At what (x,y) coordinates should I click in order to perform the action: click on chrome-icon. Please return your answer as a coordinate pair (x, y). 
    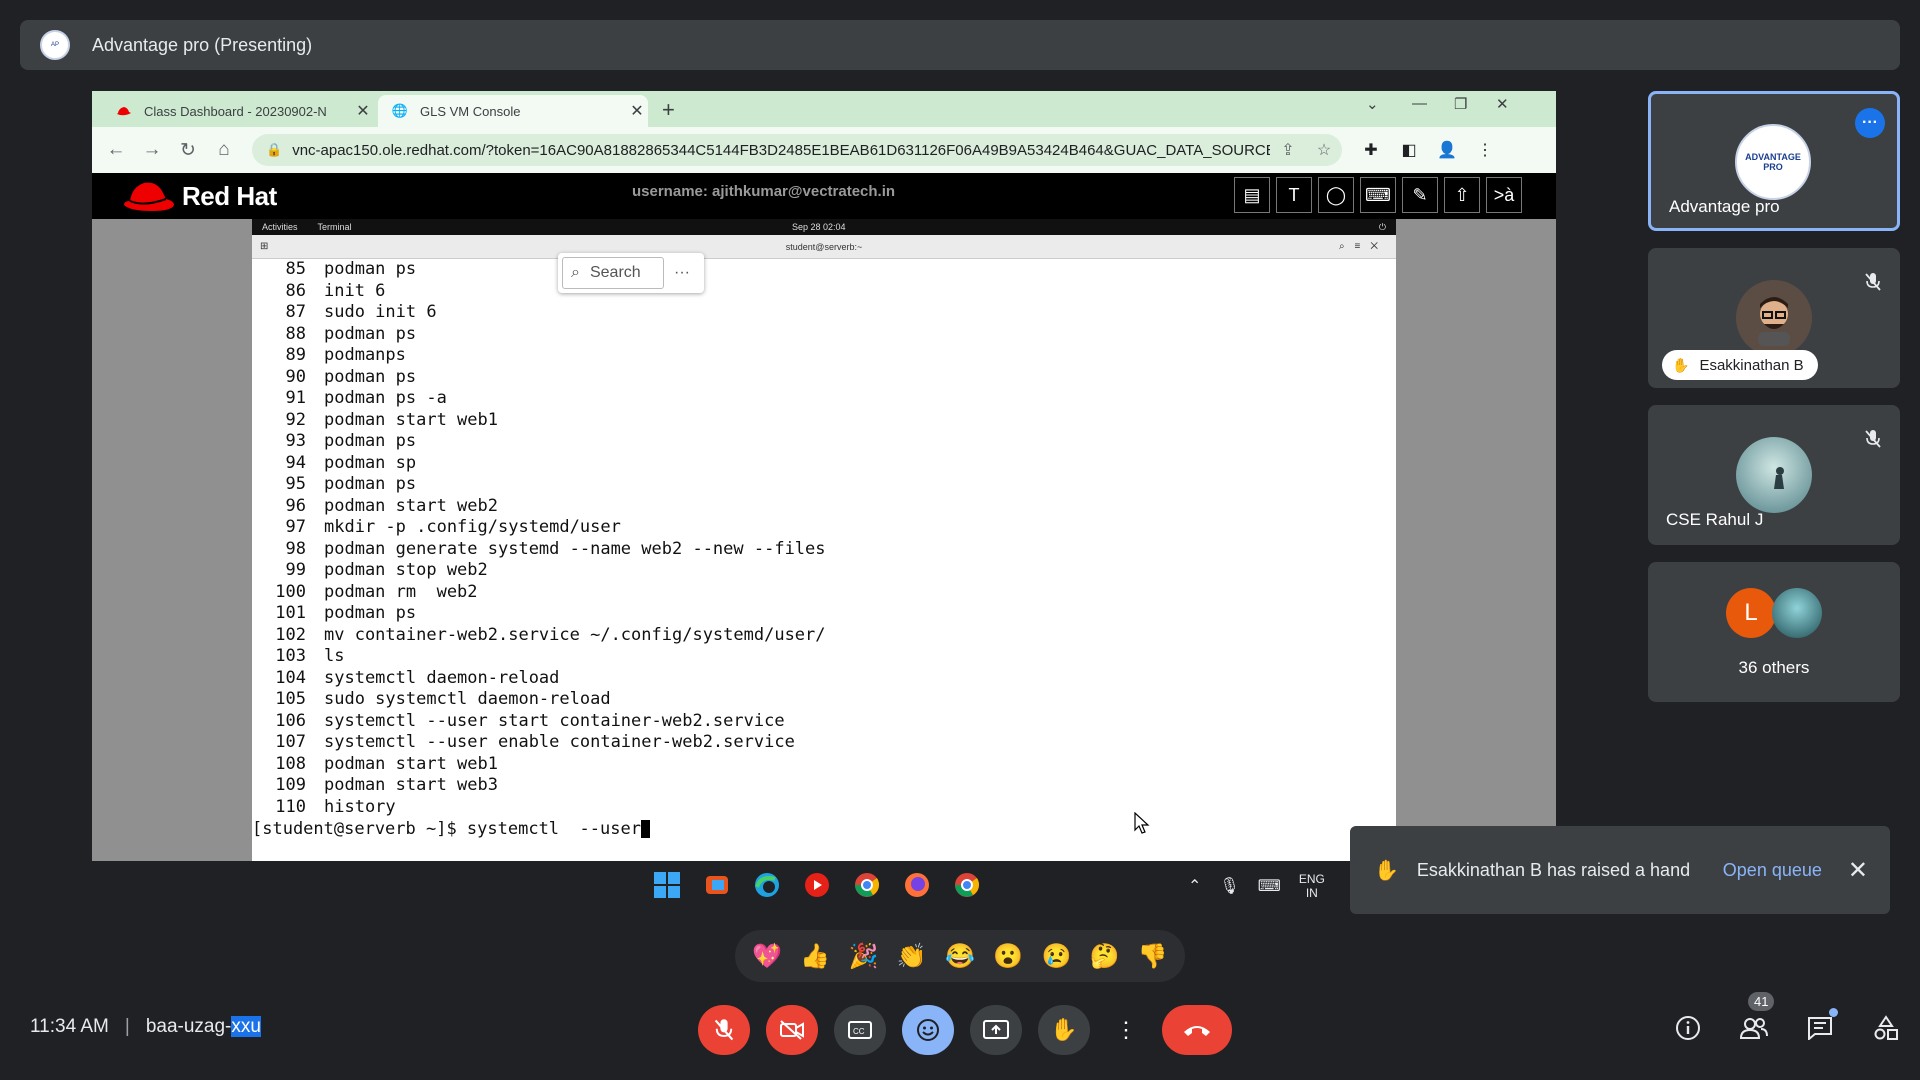
    Looking at the image, I should click on (867, 885).